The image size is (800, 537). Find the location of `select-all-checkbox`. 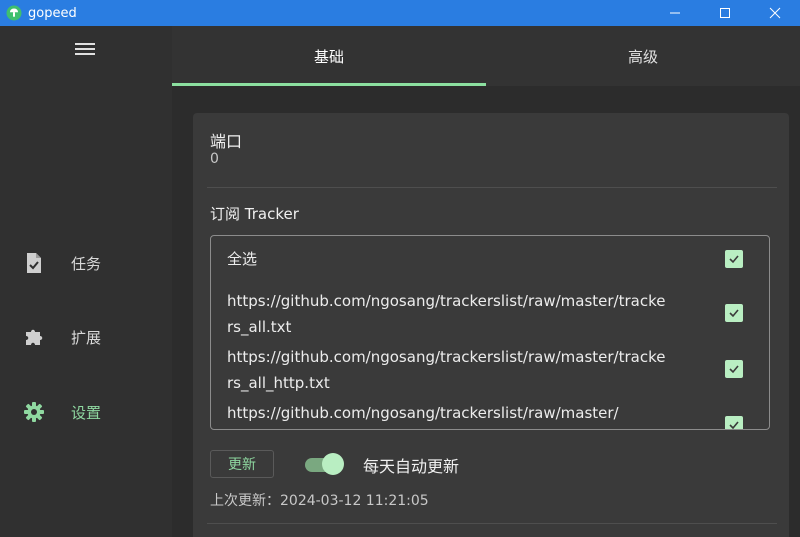

select-all-checkbox is located at coordinates (734, 259).